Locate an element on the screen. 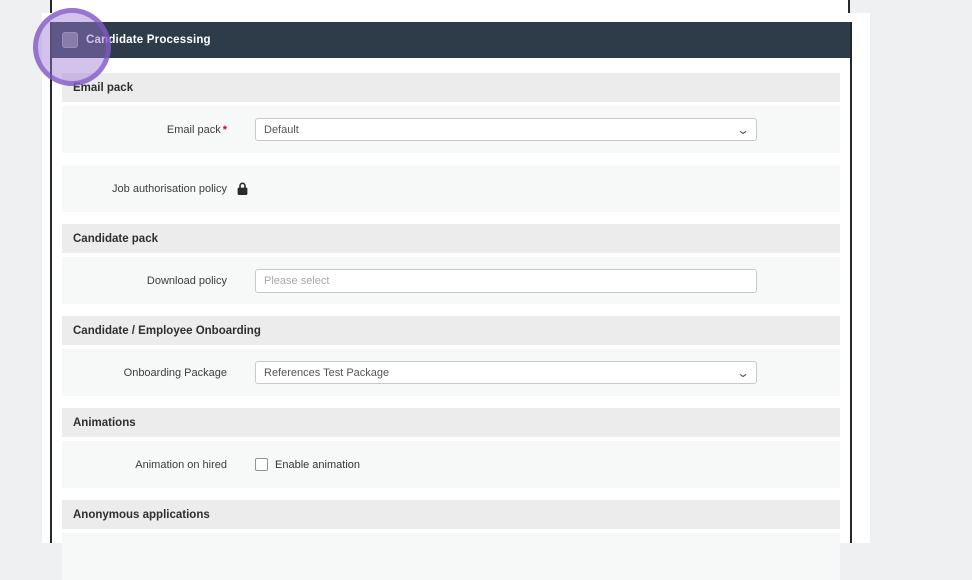 Image resolution: width=972 pixels, height=580 pixels. email-pack-select: Default ⌄ is located at coordinates (506, 129).